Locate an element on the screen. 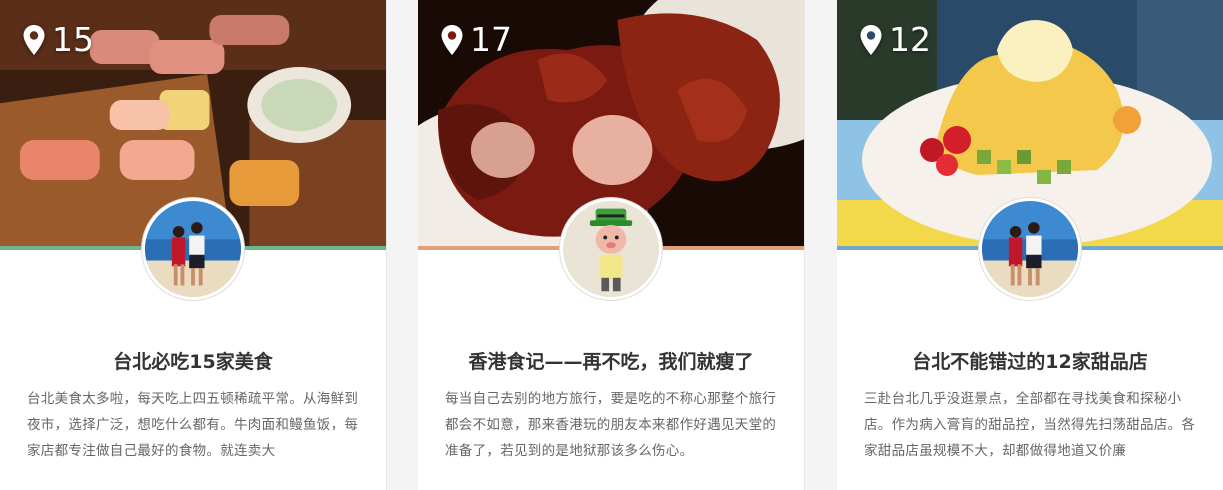  location-count: 17 is located at coordinates (476, 39).